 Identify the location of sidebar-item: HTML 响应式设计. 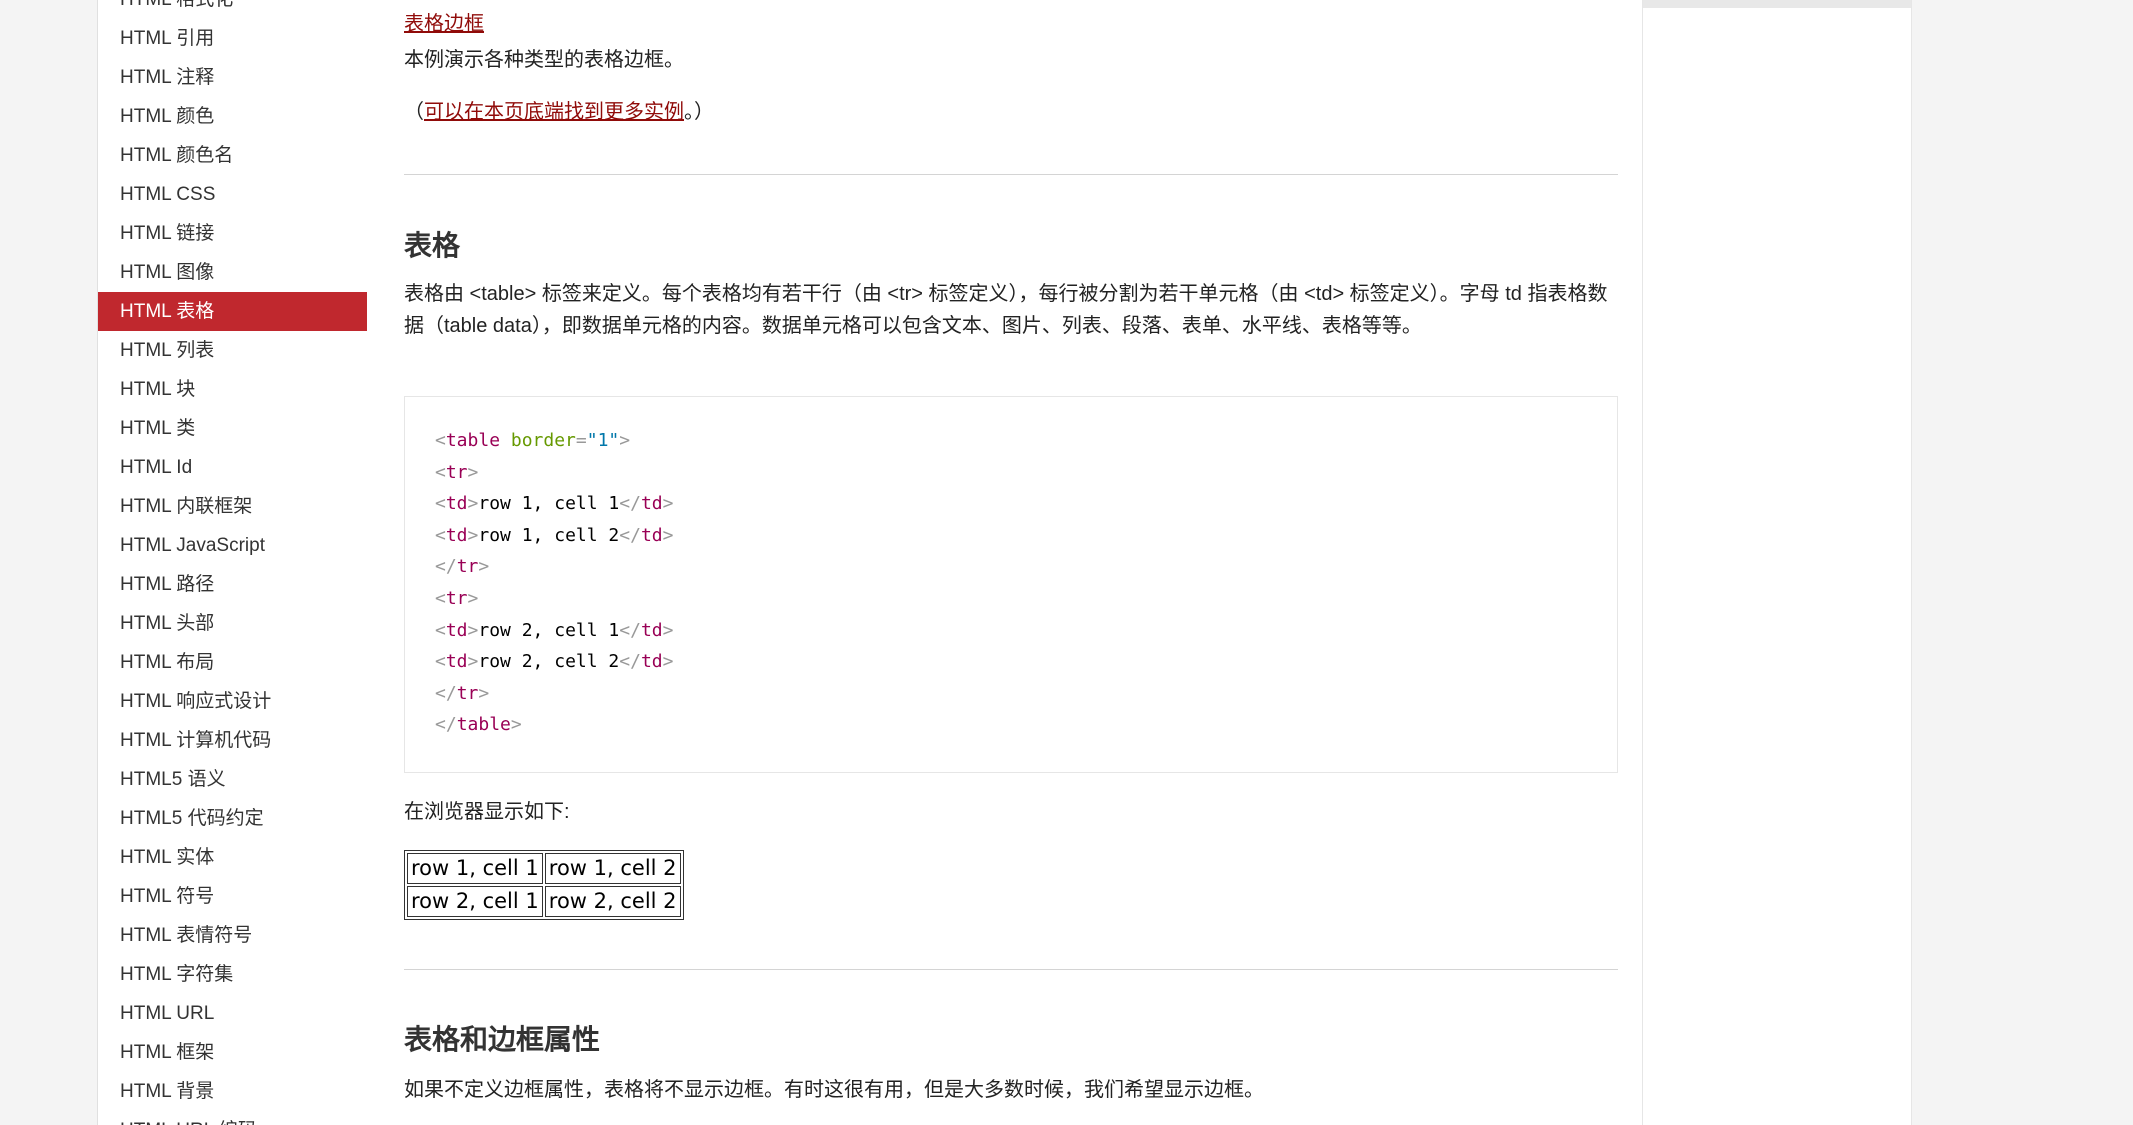
(232, 701).